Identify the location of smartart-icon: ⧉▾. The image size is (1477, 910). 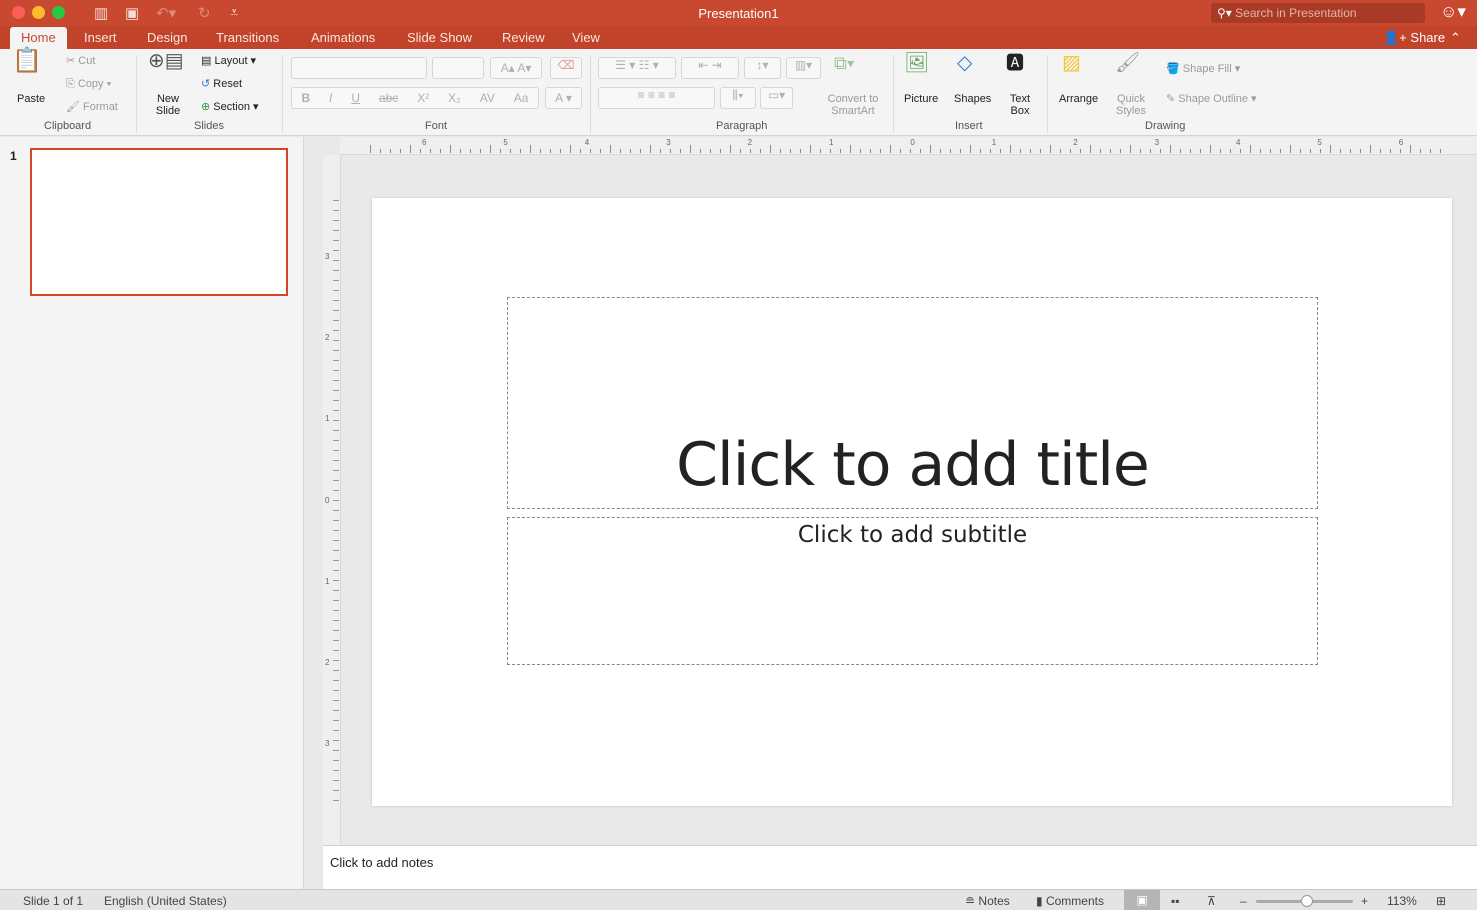
(844, 63).